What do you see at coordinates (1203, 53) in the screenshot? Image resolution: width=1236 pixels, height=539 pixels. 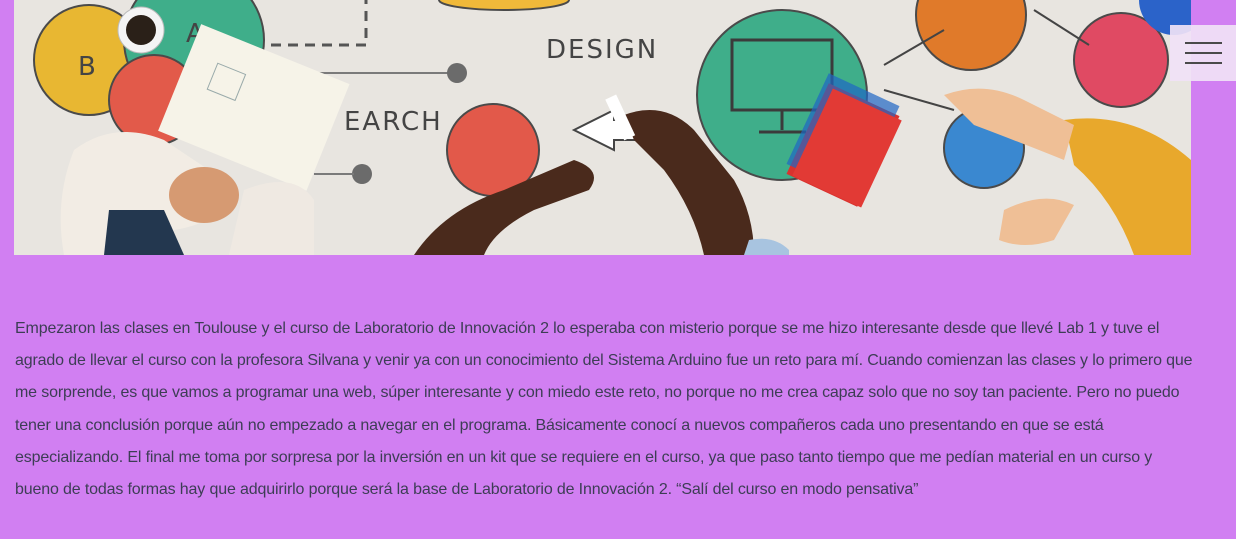 I see `menu-button` at bounding box center [1203, 53].